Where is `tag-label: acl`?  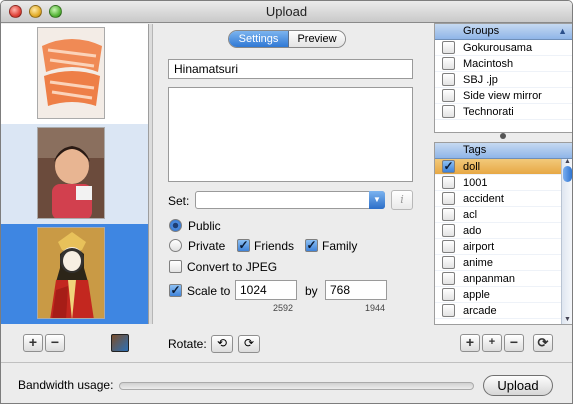 tag-label: acl is located at coordinates (470, 215).